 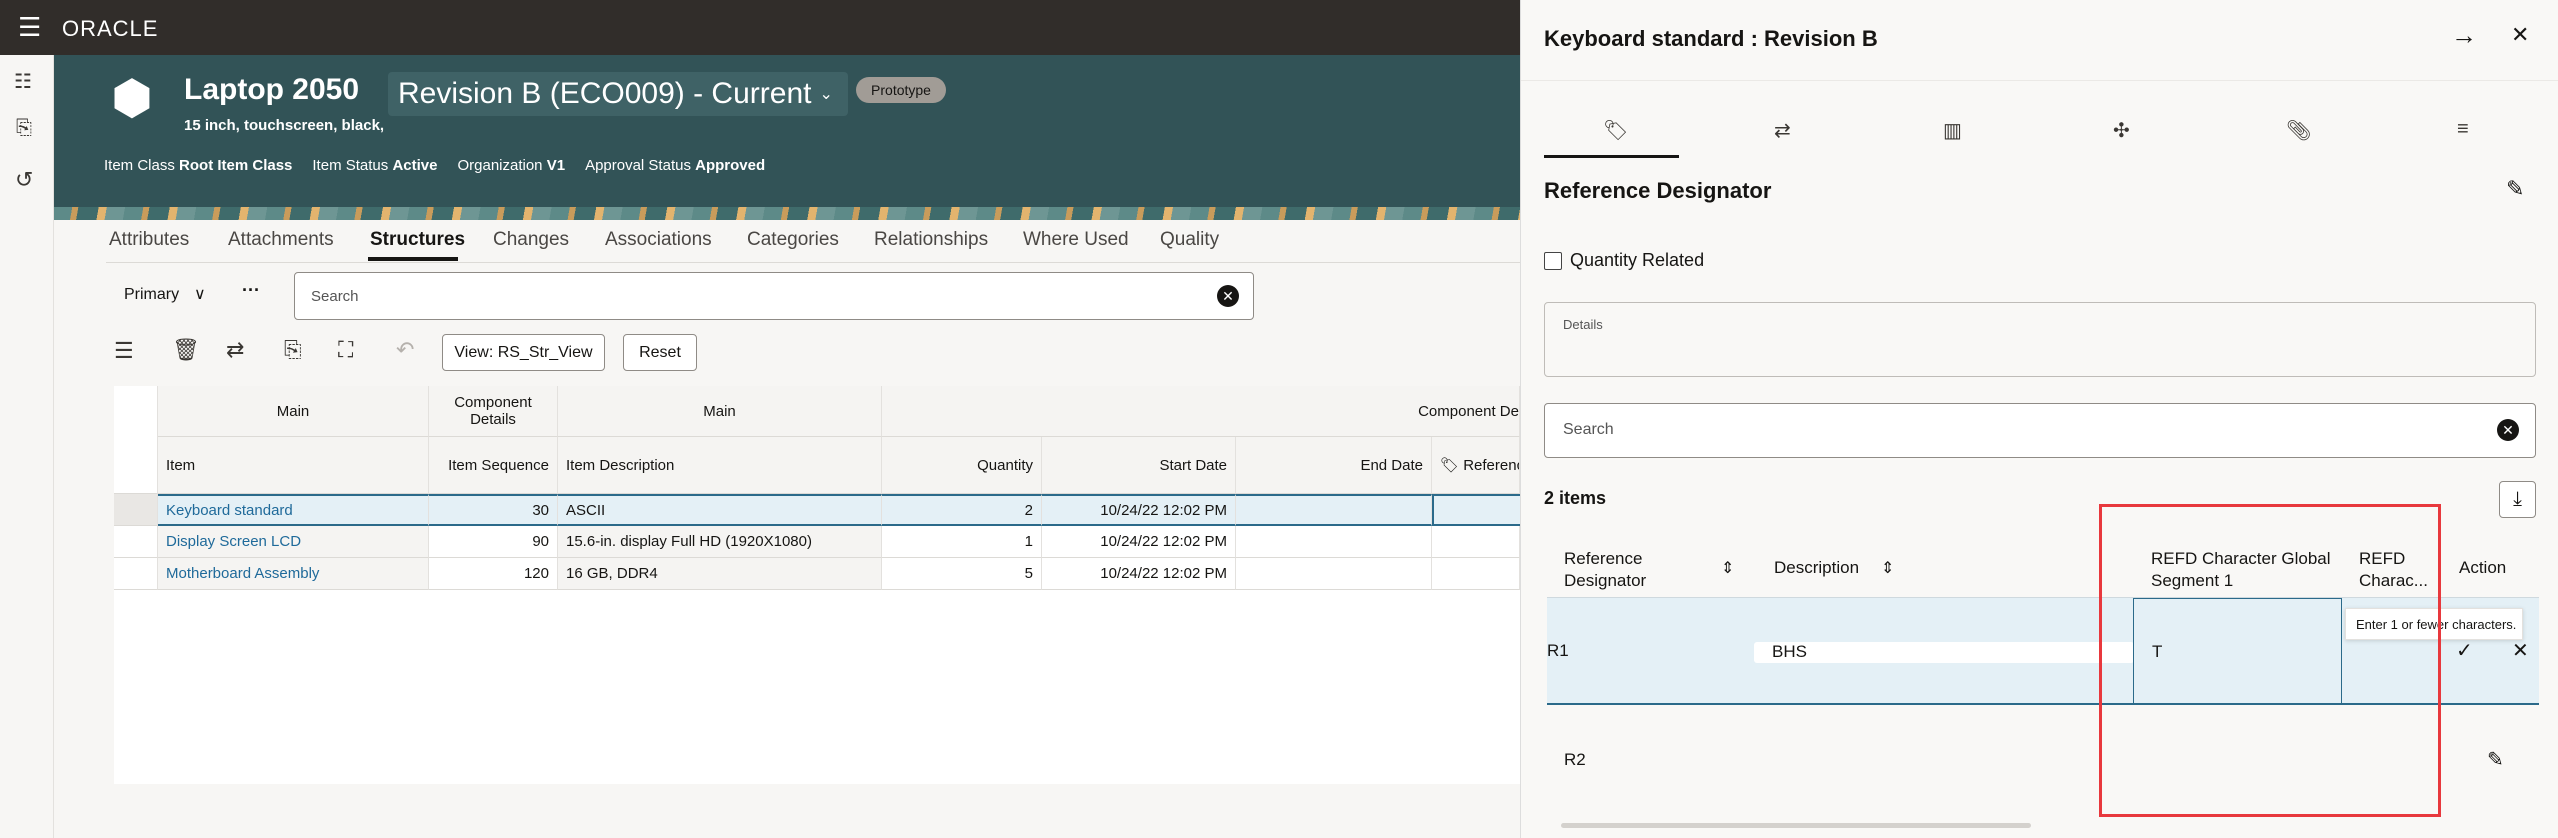 I want to click on tab-attachments: Attachments, so click(x=281, y=240).